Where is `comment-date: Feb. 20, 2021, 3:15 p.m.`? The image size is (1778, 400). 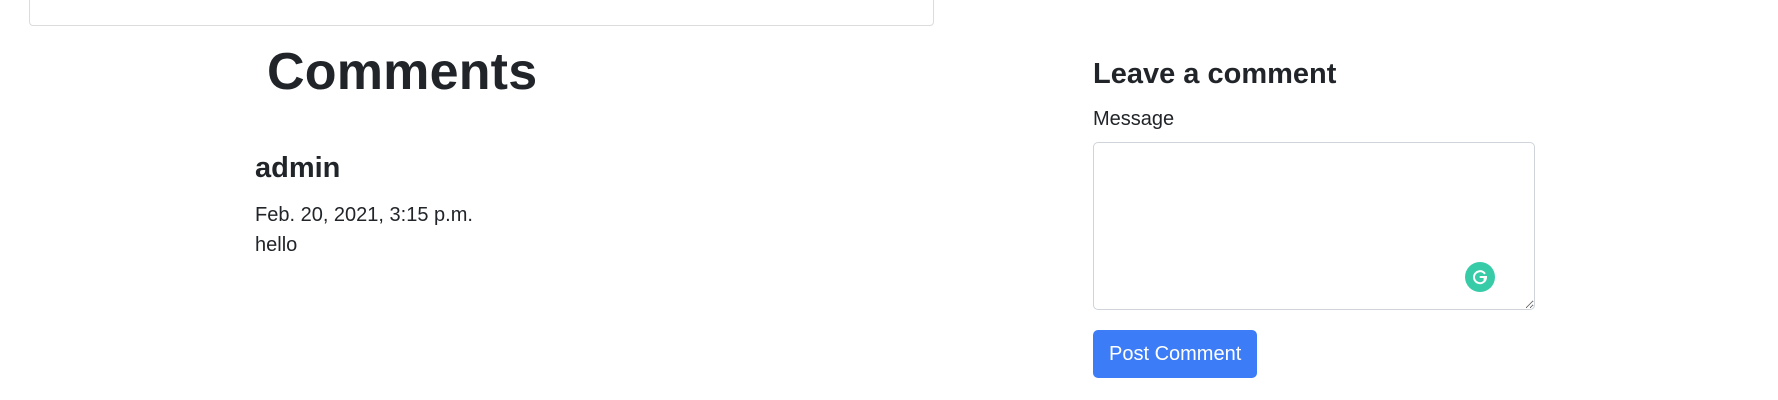 comment-date: Feb. 20, 2021, 3:15 p.m. is located at coordinates (364, 215).